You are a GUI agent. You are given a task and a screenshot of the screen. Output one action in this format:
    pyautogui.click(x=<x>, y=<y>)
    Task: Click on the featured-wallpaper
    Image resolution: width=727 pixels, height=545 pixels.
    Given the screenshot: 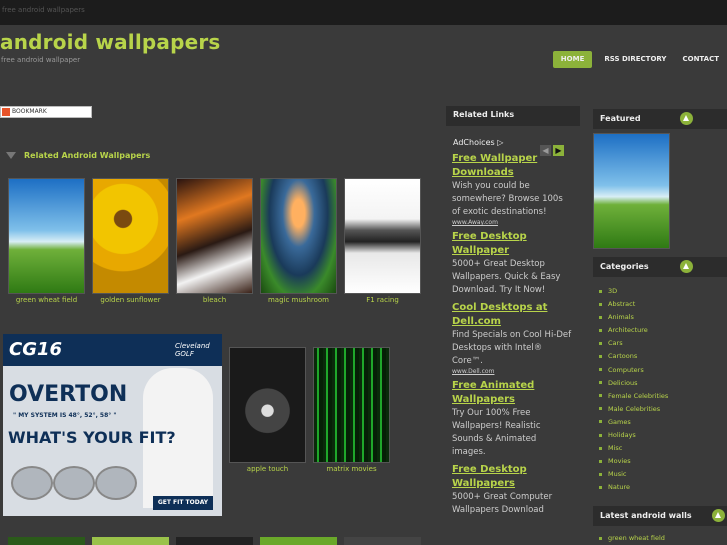 What is the action you would take?
    pyautogui.click(x=631, y=191)
    